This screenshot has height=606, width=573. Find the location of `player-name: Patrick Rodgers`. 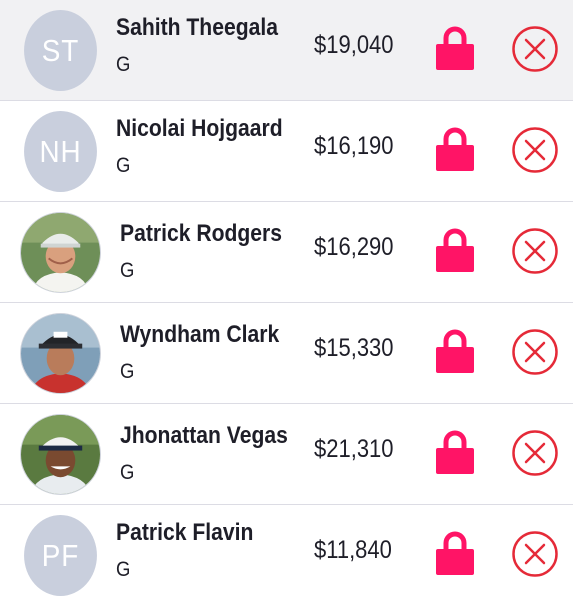

player-name: Patrick Rodgers is located at coordinates (201, 233).